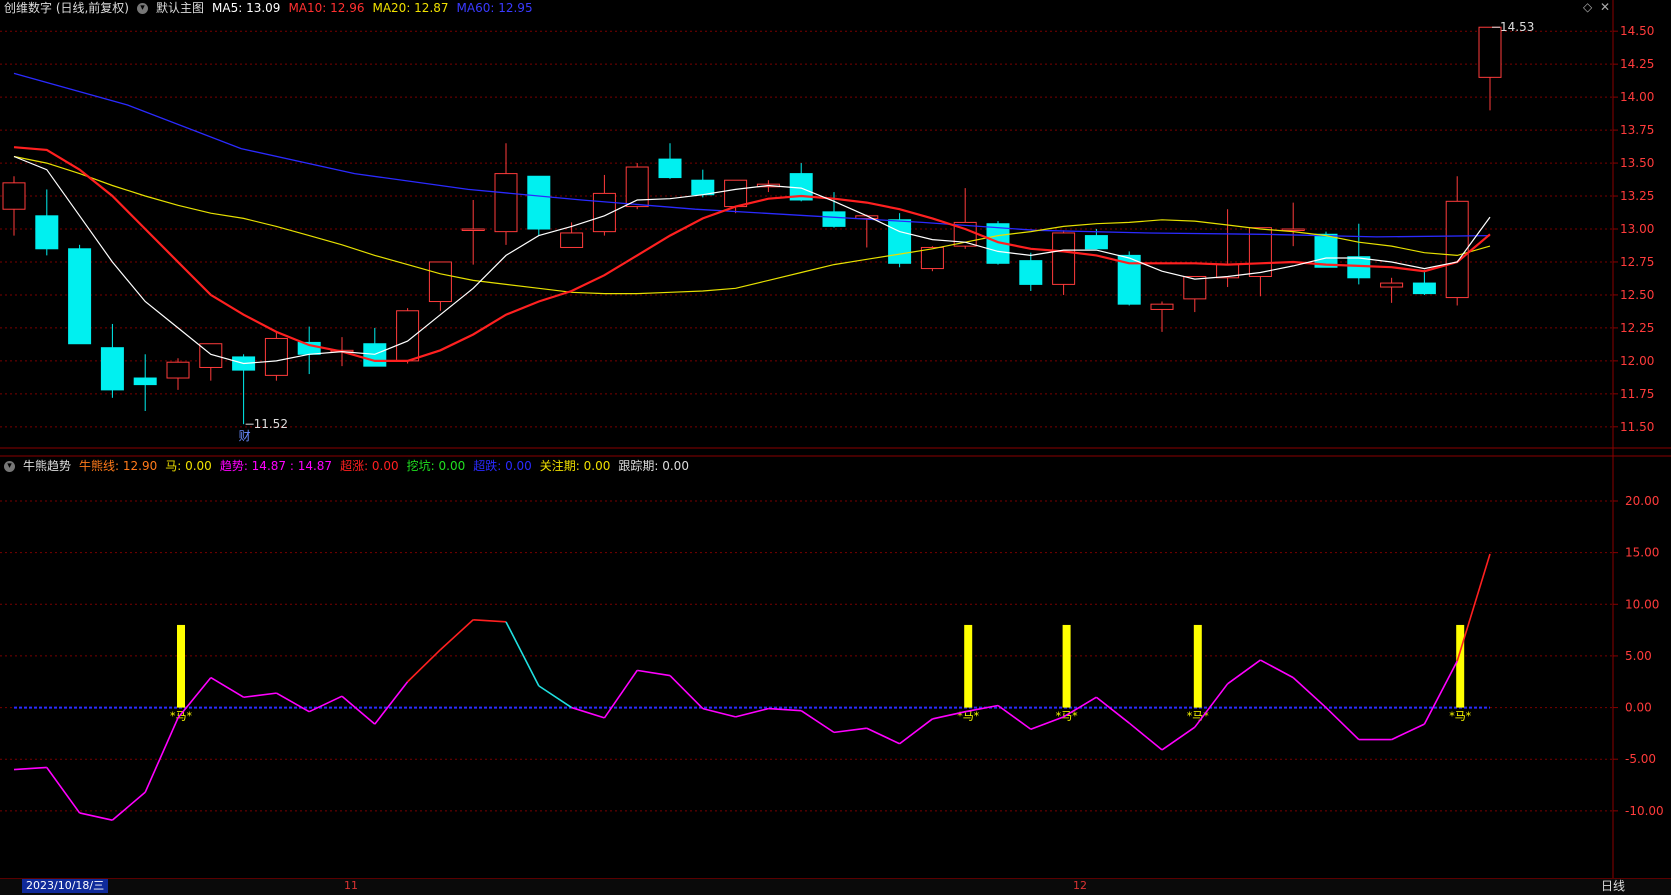 The height and width of the screenshot is (895, 1671). What do you see at coordinates (1642, 501) in the screenshot?
I see `indicator-tick-label: 20.00` at bounding box center [1642, 501].